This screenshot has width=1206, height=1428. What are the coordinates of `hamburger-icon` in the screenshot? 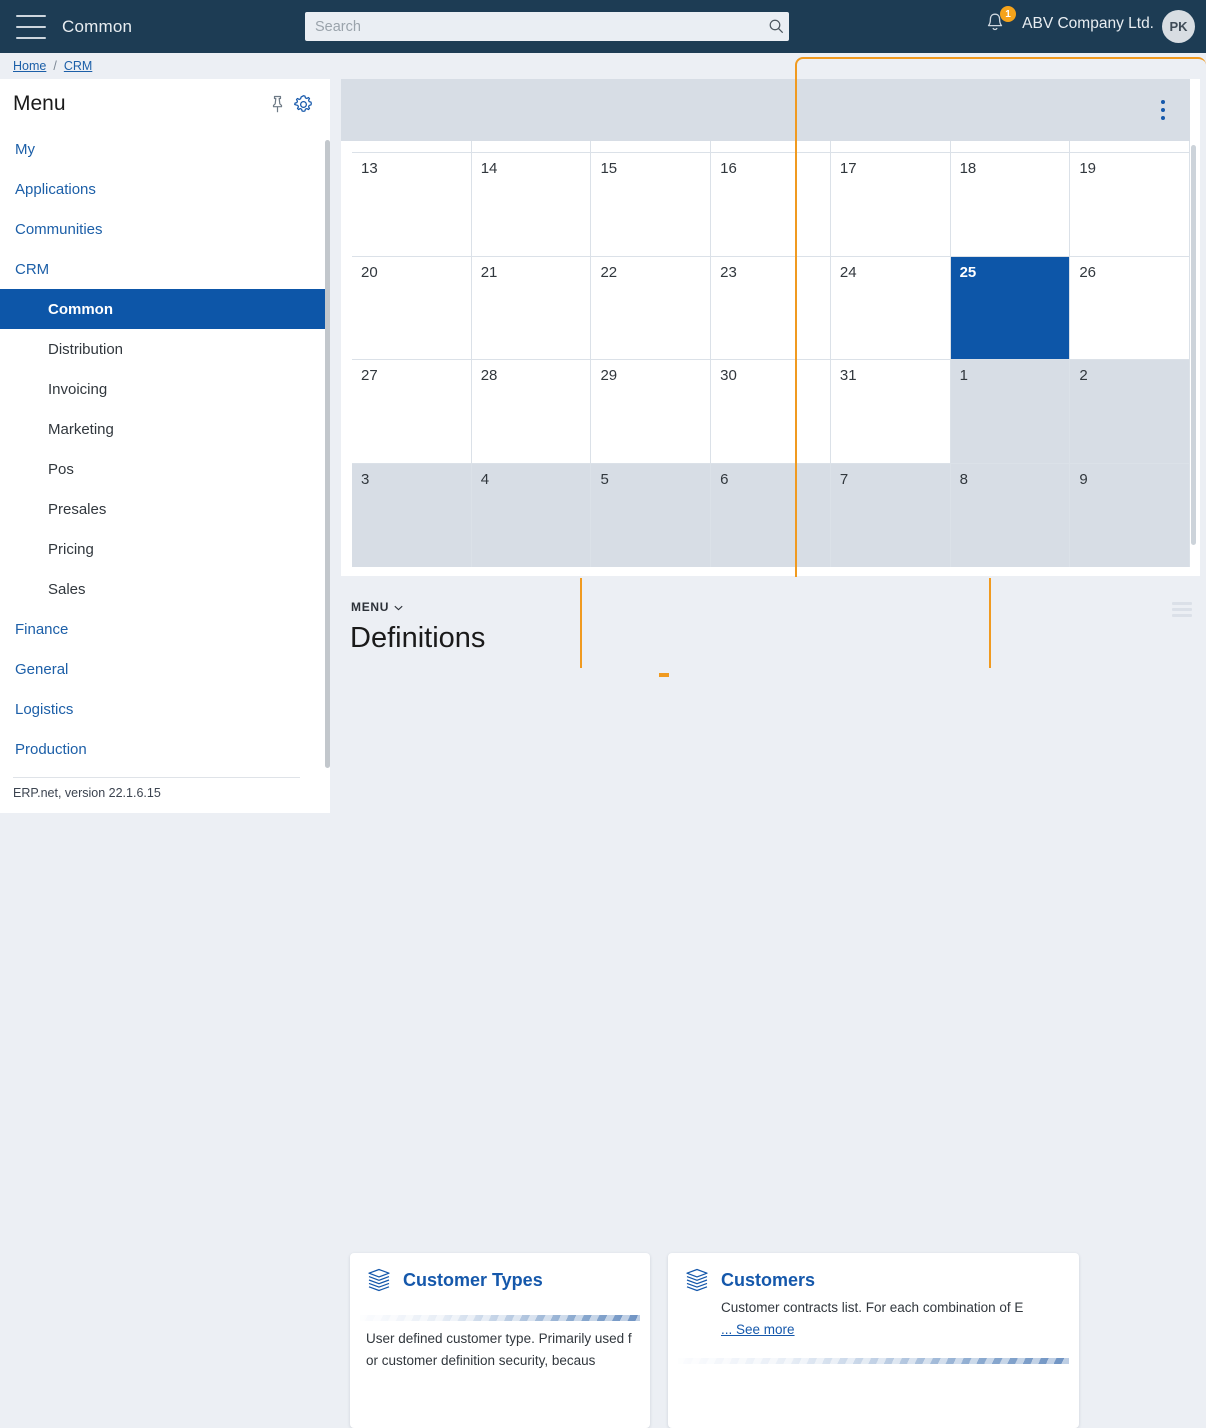 It's located at (31, 26).